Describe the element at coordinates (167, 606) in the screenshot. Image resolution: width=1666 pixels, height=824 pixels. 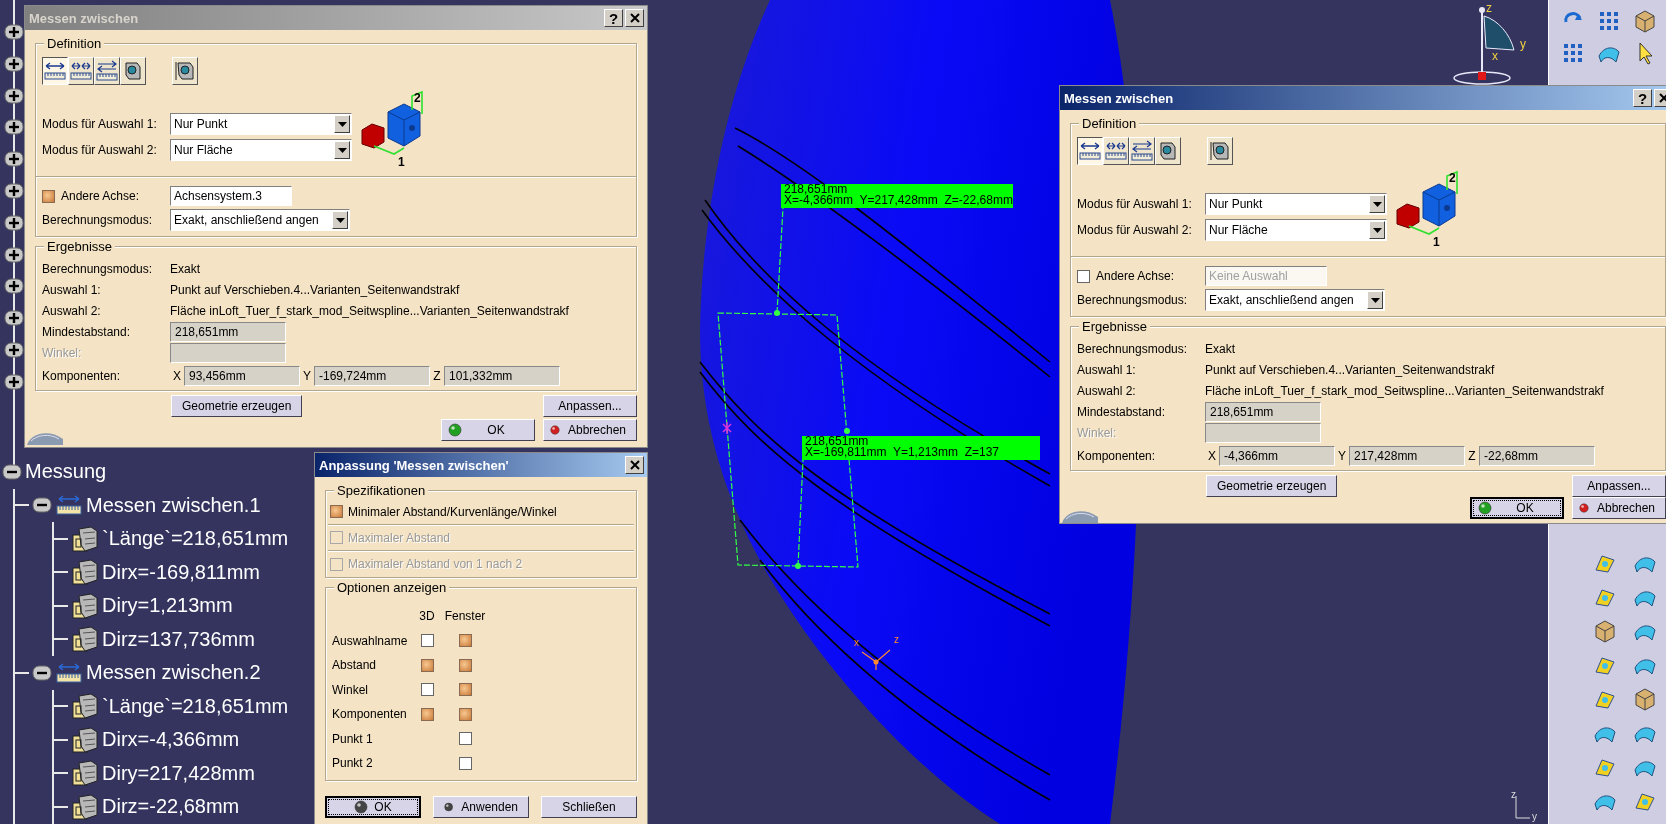
I see `tree-label: Diry=1,213mm` at that location.